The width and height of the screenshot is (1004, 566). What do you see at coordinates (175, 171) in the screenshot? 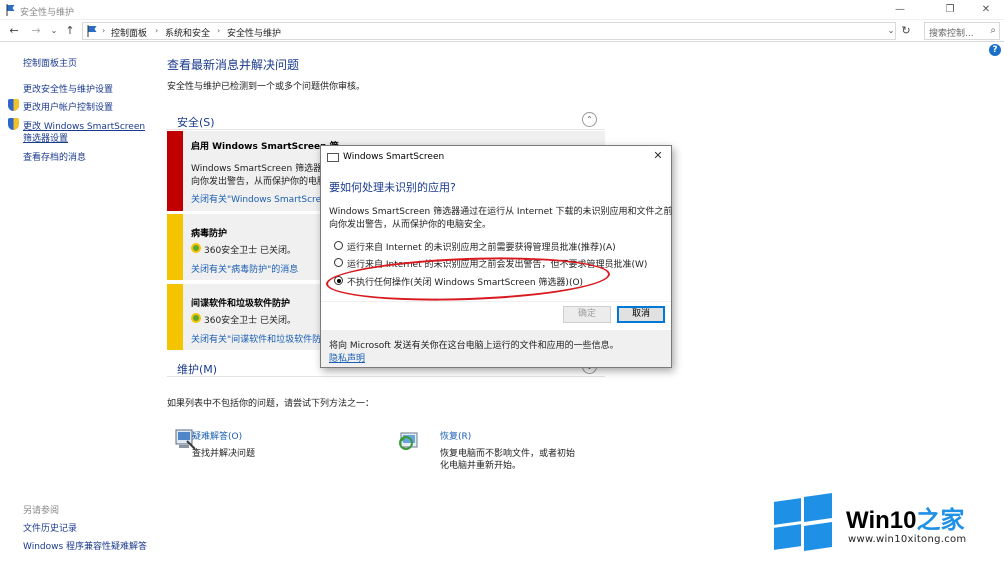
I see `status-bar-red` at bounding box center [175, 171].